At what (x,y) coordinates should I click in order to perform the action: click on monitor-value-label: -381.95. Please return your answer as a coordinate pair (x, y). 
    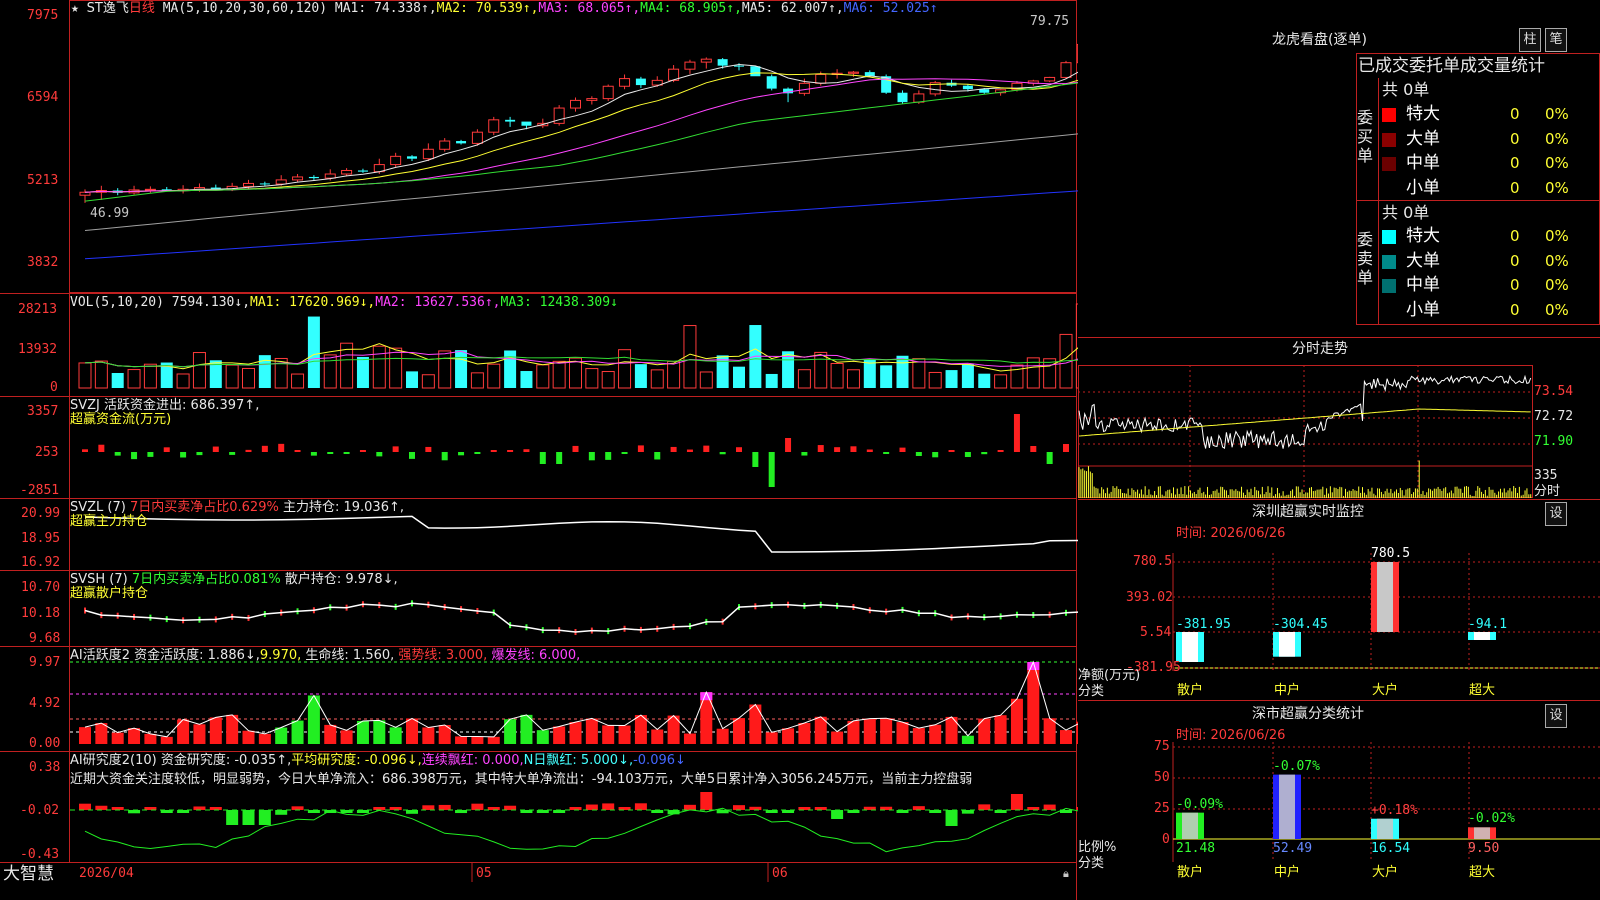
    Looking at the image, I should click on (1203, 624).